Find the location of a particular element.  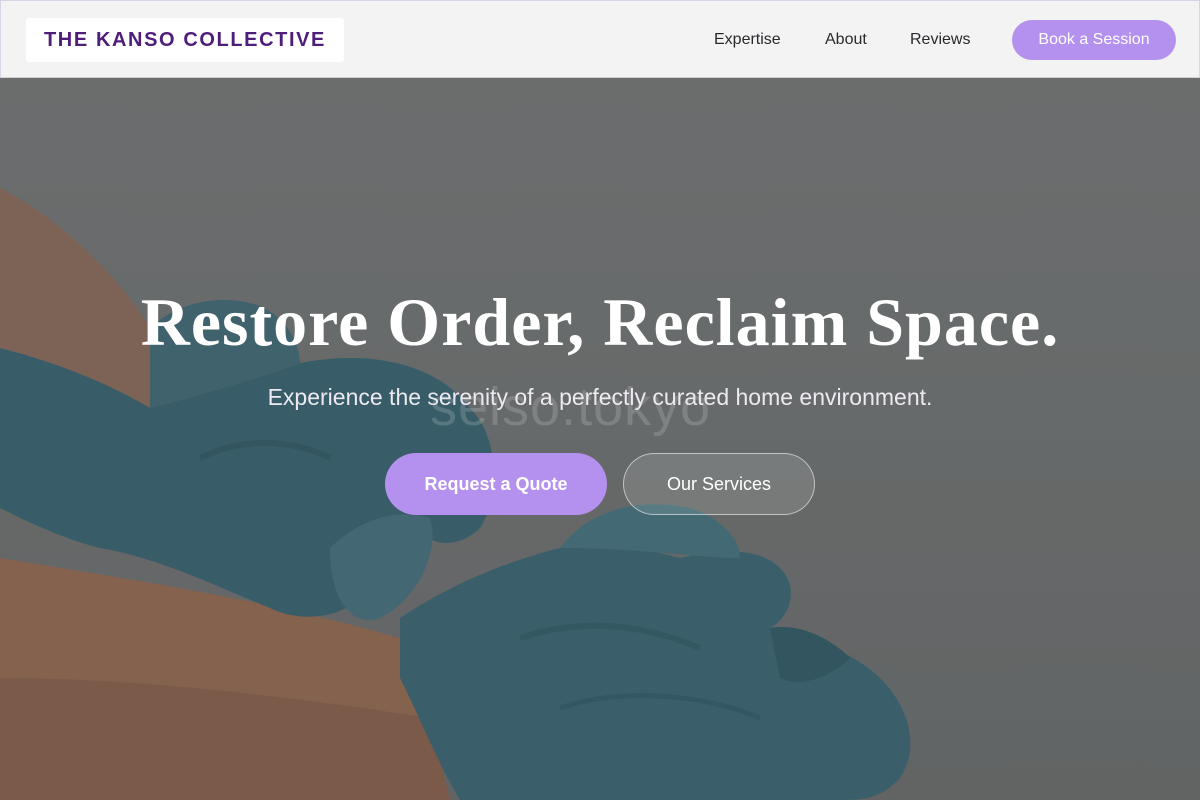

brand-name: THE KANSO COLLECTIVE is located at coordinates (184, 39).